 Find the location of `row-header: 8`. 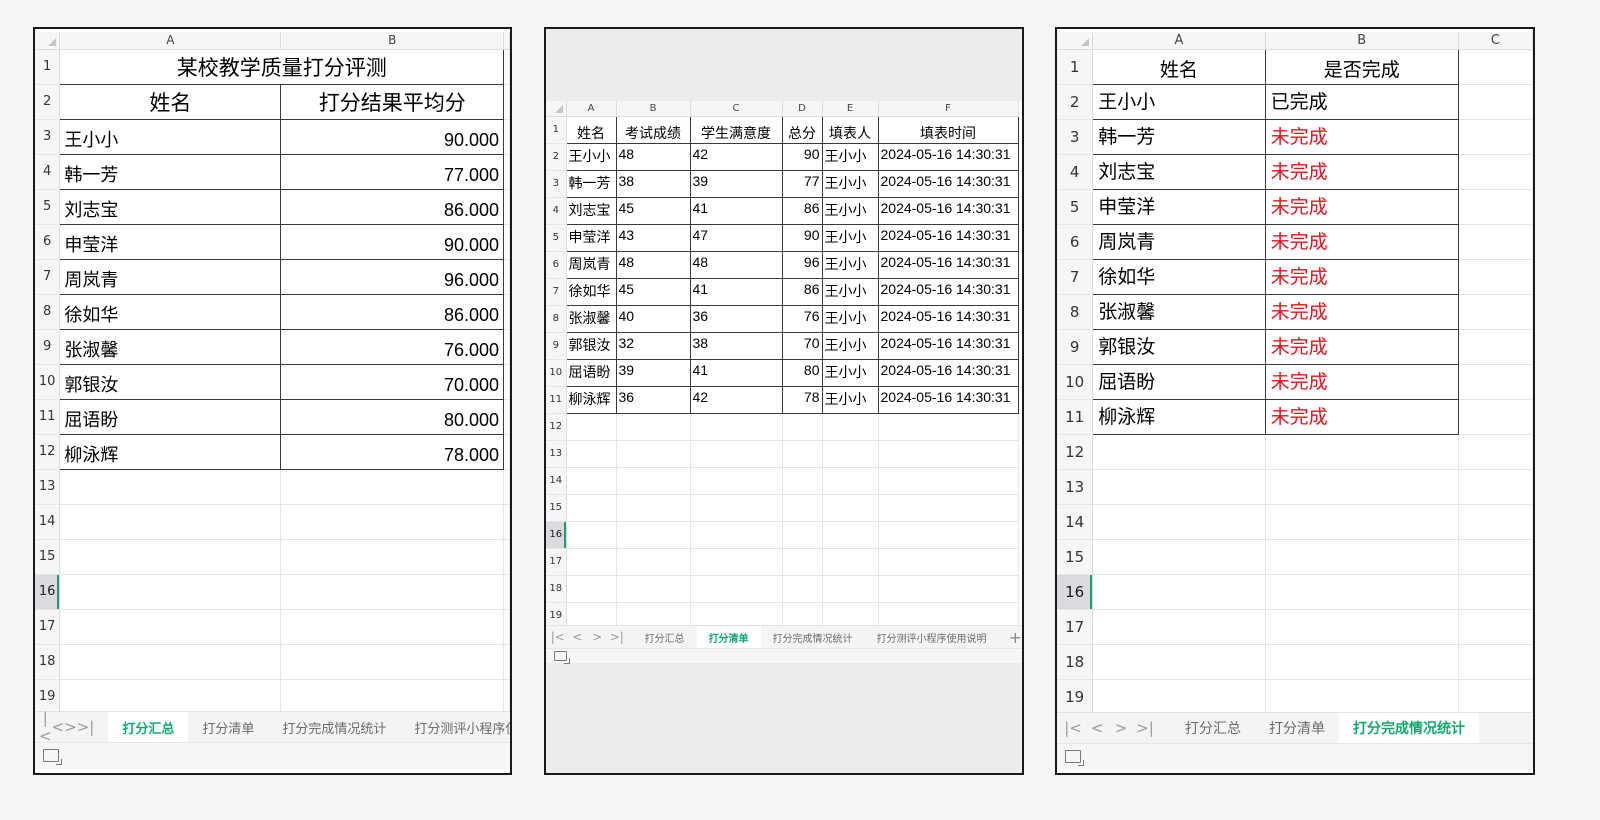

row-header: 8 is located at coordinates (1075, 312).